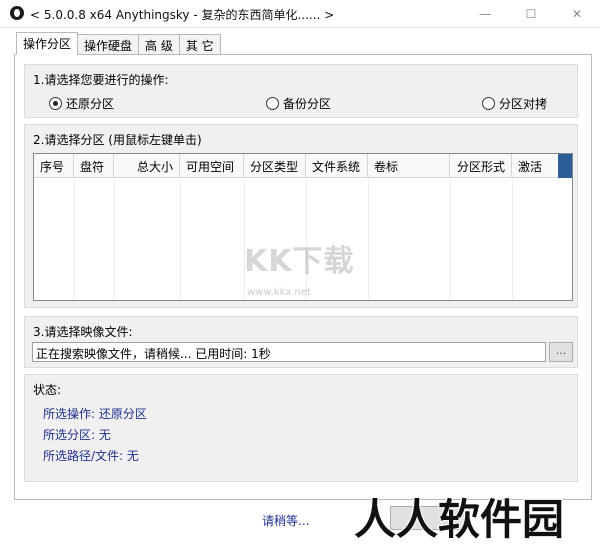 The width and height of the screenshot is (600, 545). I want to click on radio-restore-dot, so click(55, 103).